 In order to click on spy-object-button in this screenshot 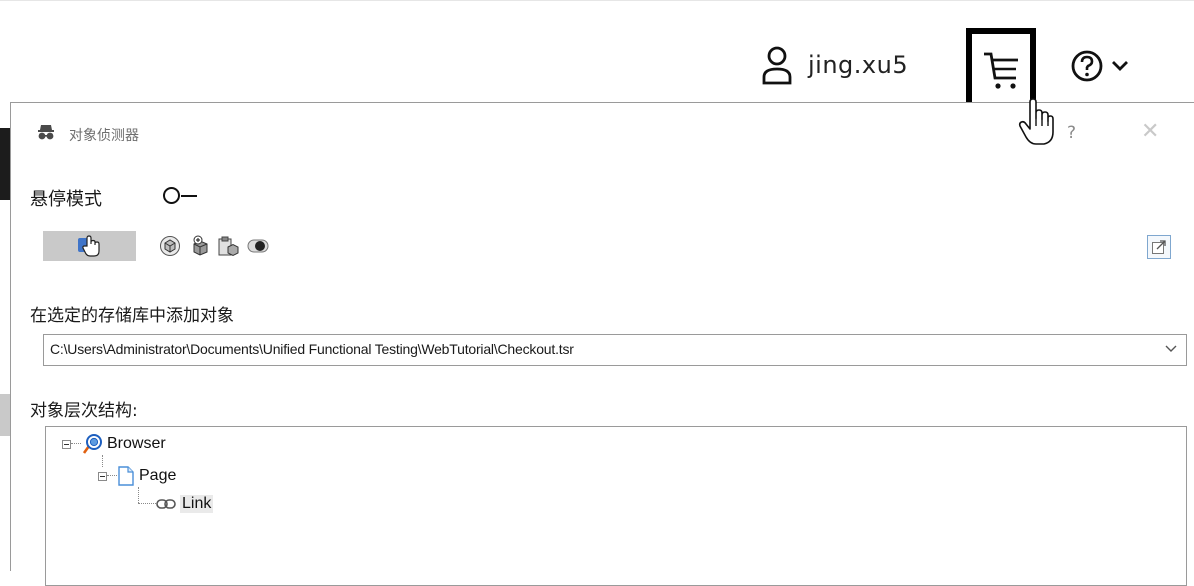, I will do `click(170, 246)`.